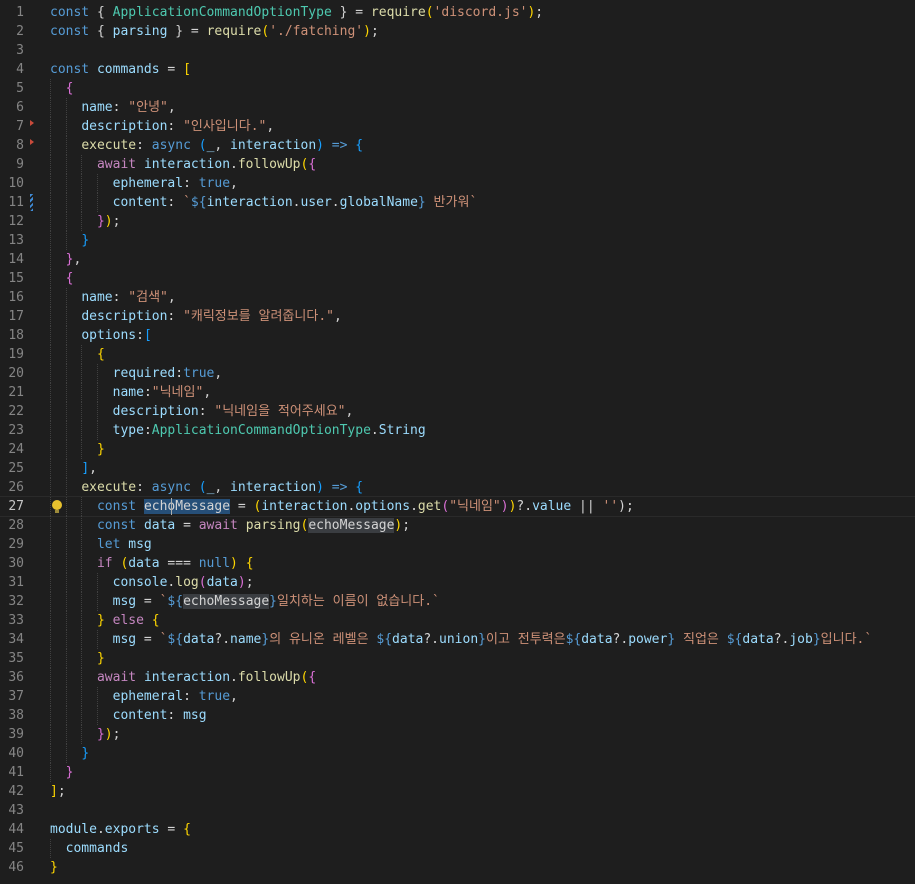 This screenshot has width=915, height=884. What do you see at coordinates (140, 202) in the screenshot?
I see `code-token: content` at bounding box center [140, 202].